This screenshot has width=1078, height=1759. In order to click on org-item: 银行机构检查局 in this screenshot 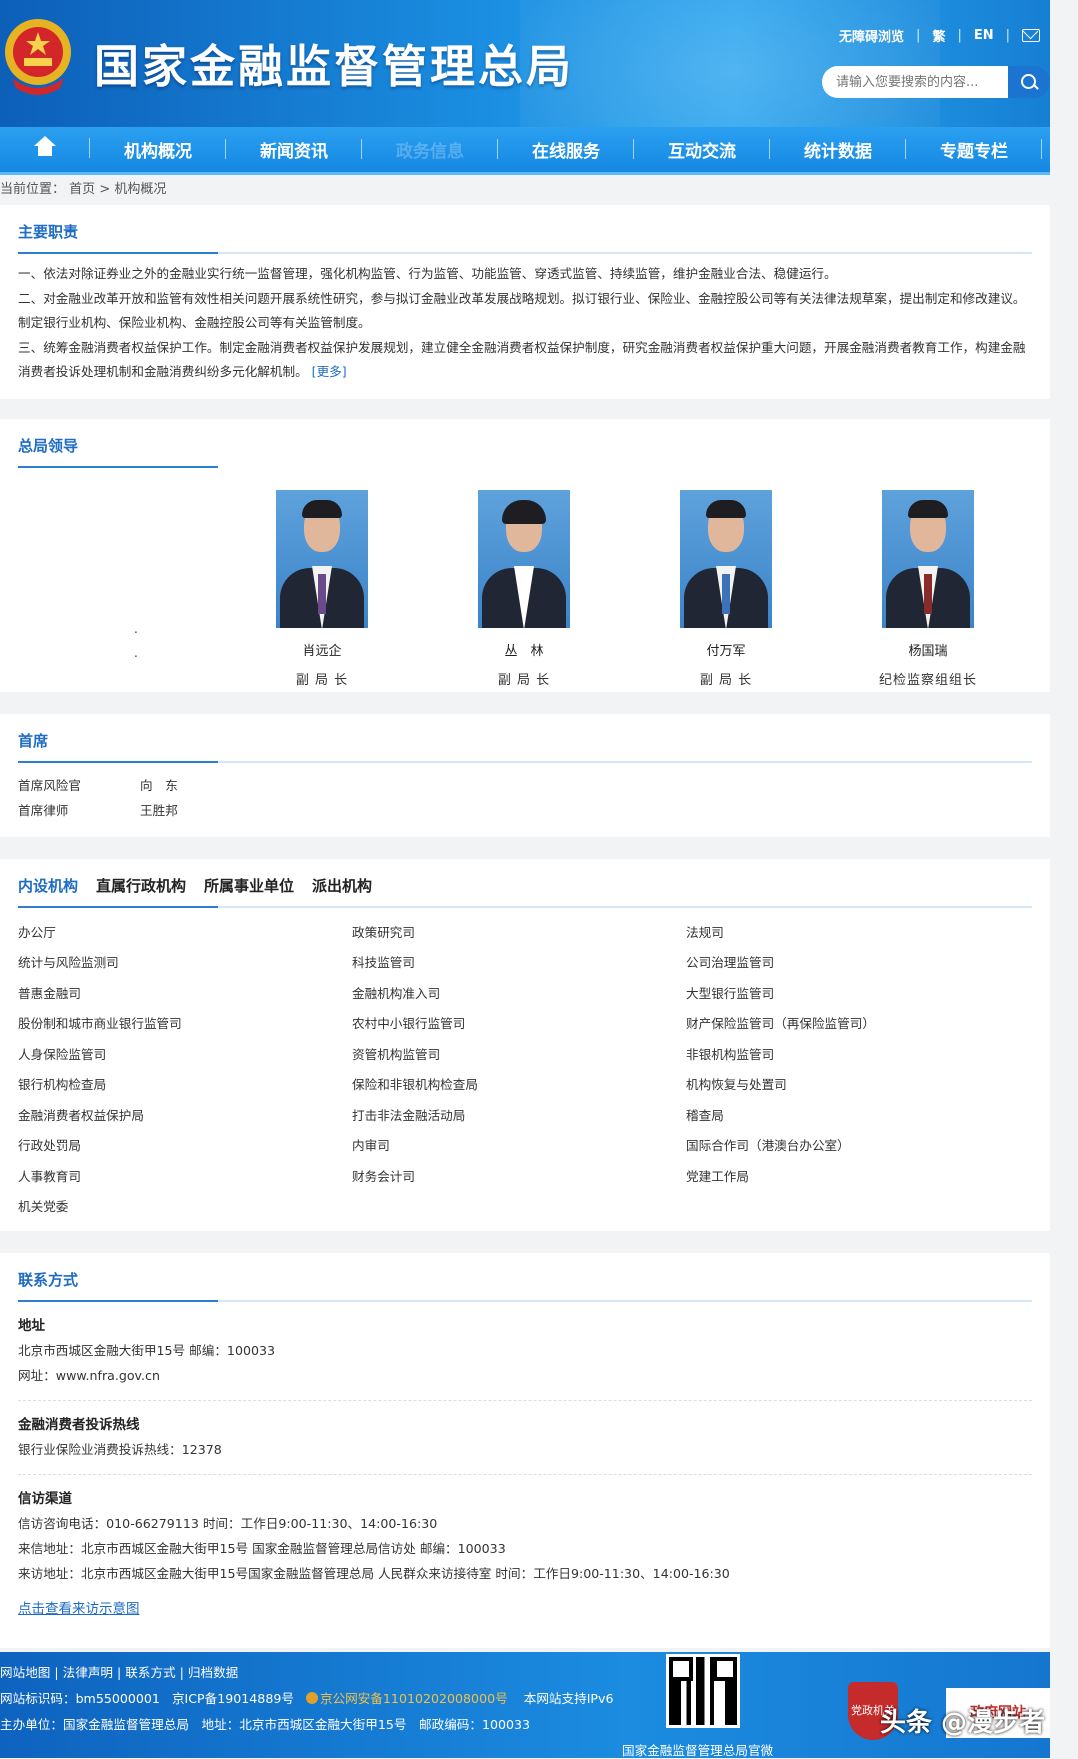, I will do `click(185, 1085)`.